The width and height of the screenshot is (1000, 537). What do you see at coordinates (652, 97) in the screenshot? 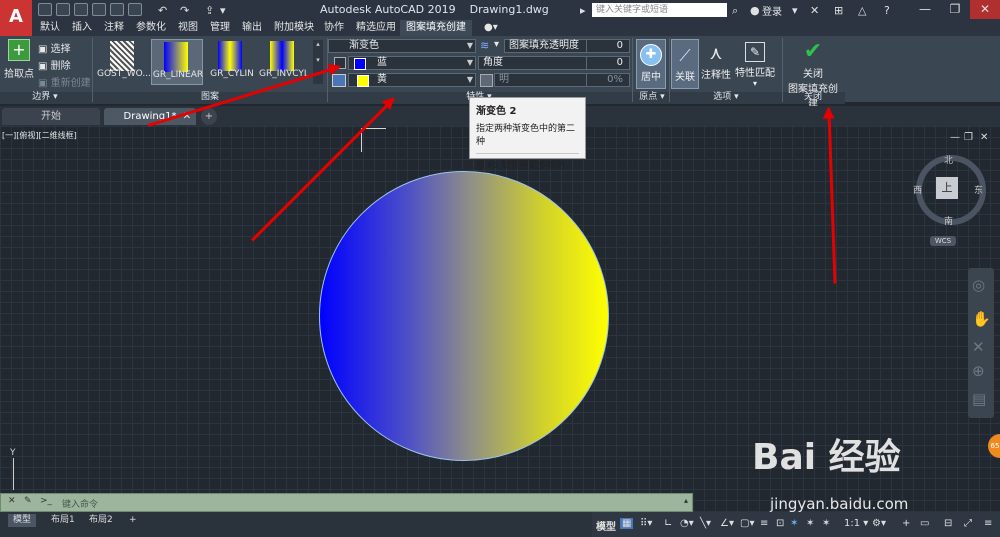
I see `origin-panel-label: 原点 ▾` at bounding box center [652, 97].